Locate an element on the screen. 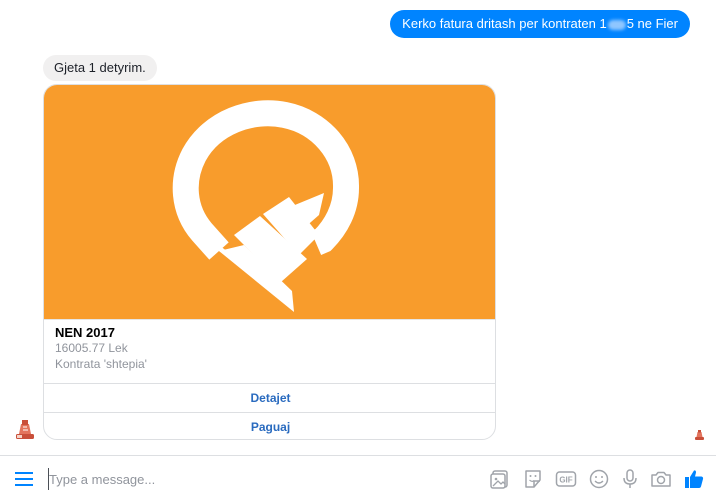 The height and width of the screenshot is (503, 716). seen-avatar is located at coordinates (699, 435).